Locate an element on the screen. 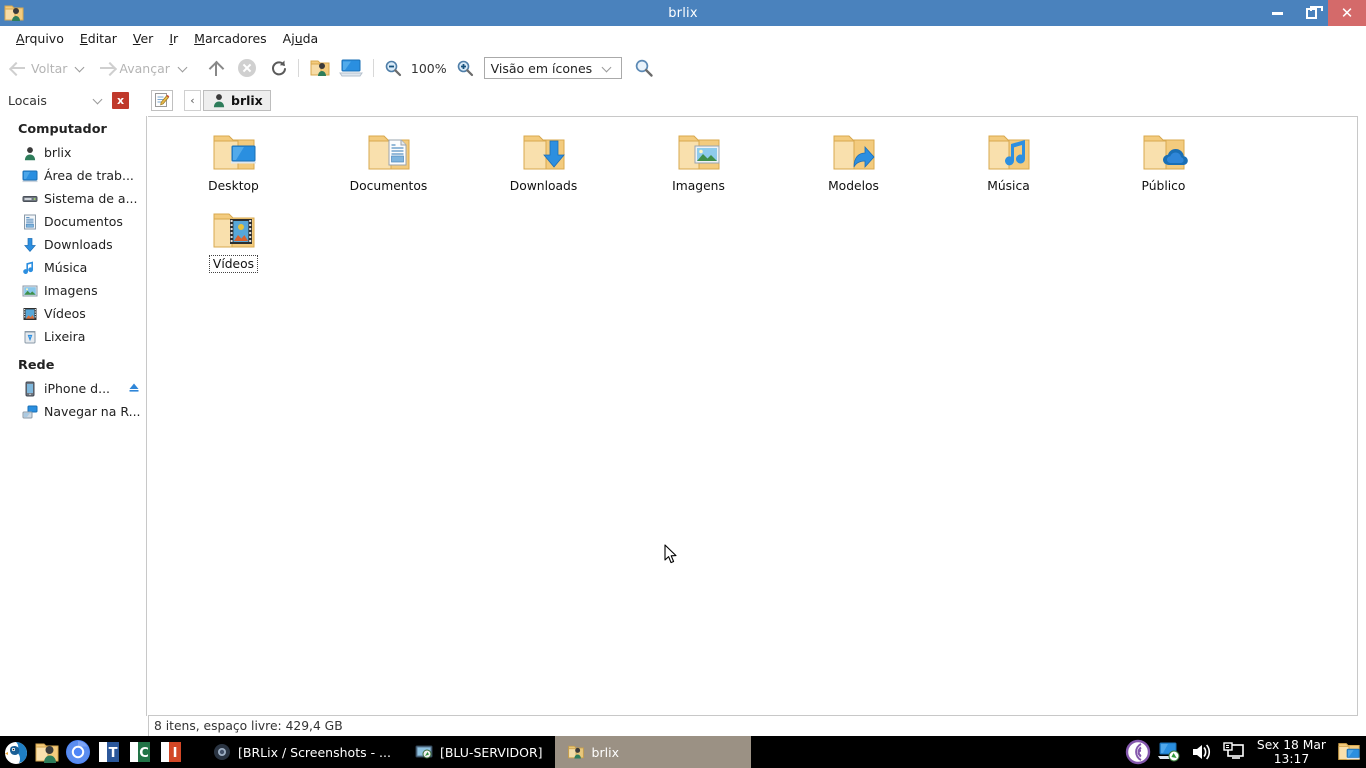 This screenshot has width=1366, height=768. tray-display is located at coordinates (1234, 752).